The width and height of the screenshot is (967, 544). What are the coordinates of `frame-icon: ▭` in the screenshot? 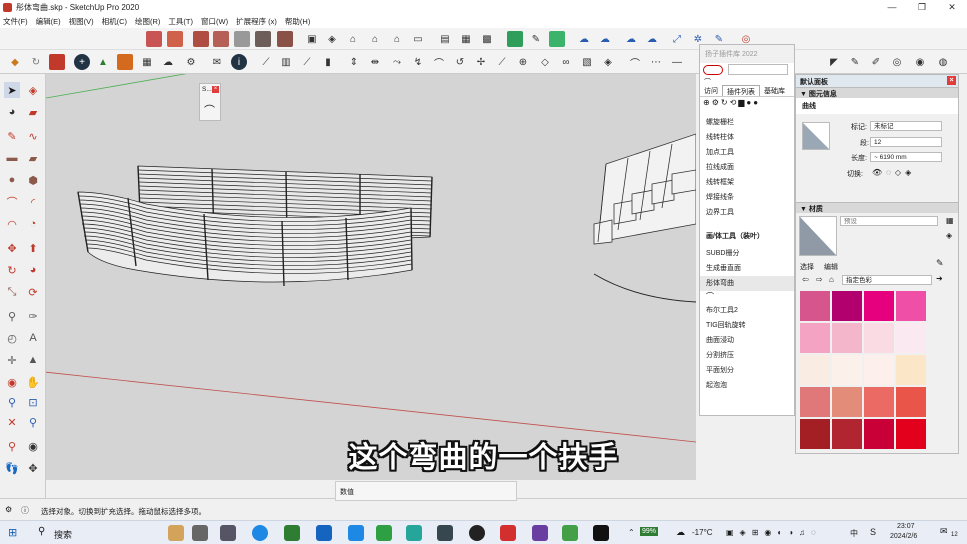 It's located at (418, 39).